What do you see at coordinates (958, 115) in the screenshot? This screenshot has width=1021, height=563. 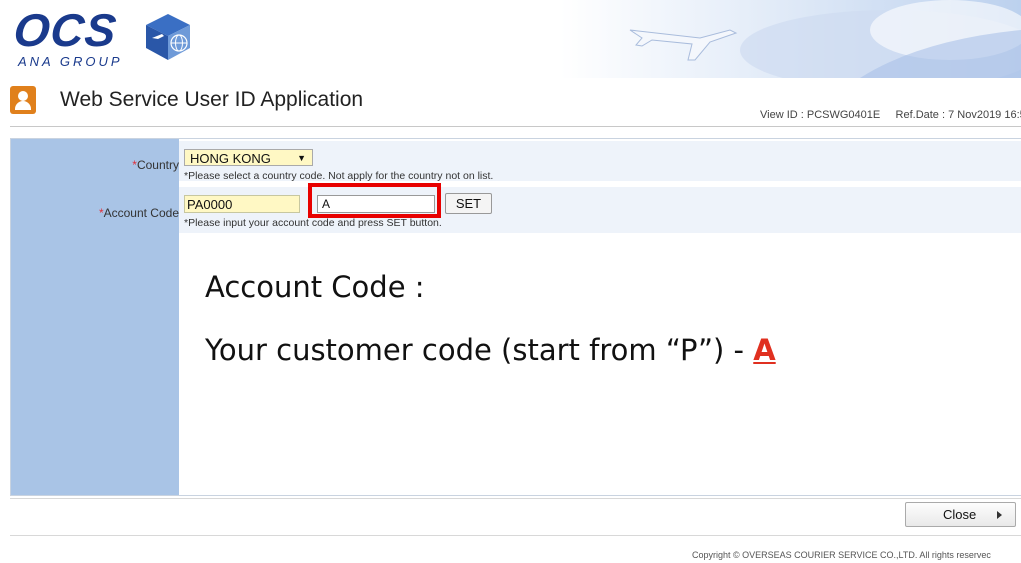 I see `ref-date: Ref.Date : 7 Nov2019 16:5` at bounding box center [958, 115].